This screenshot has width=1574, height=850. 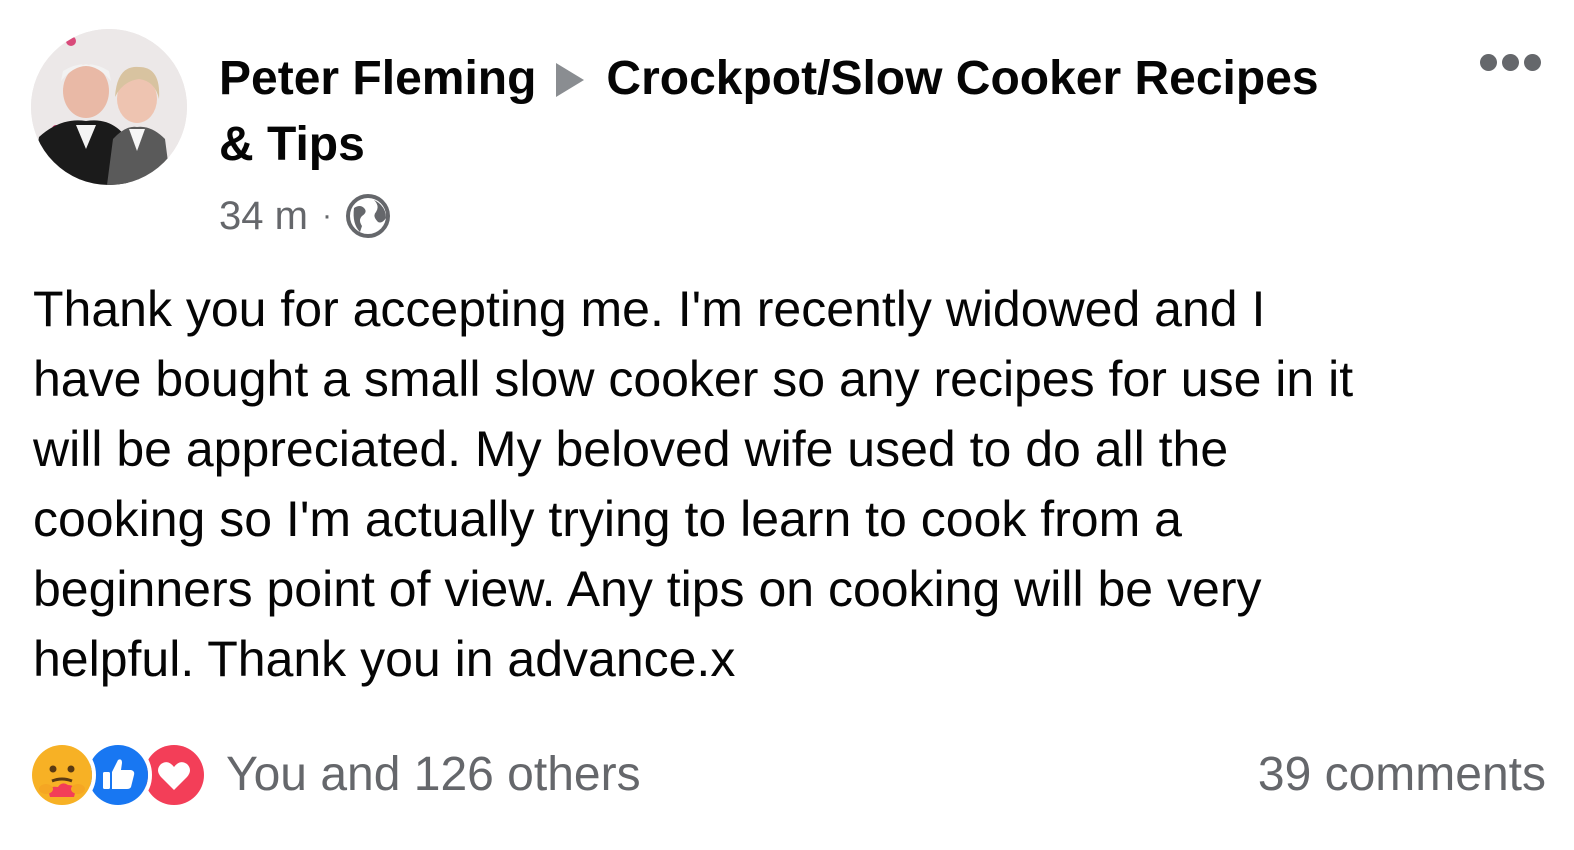 I want to click on care-reaction-icon, so click(x=62, y=775).